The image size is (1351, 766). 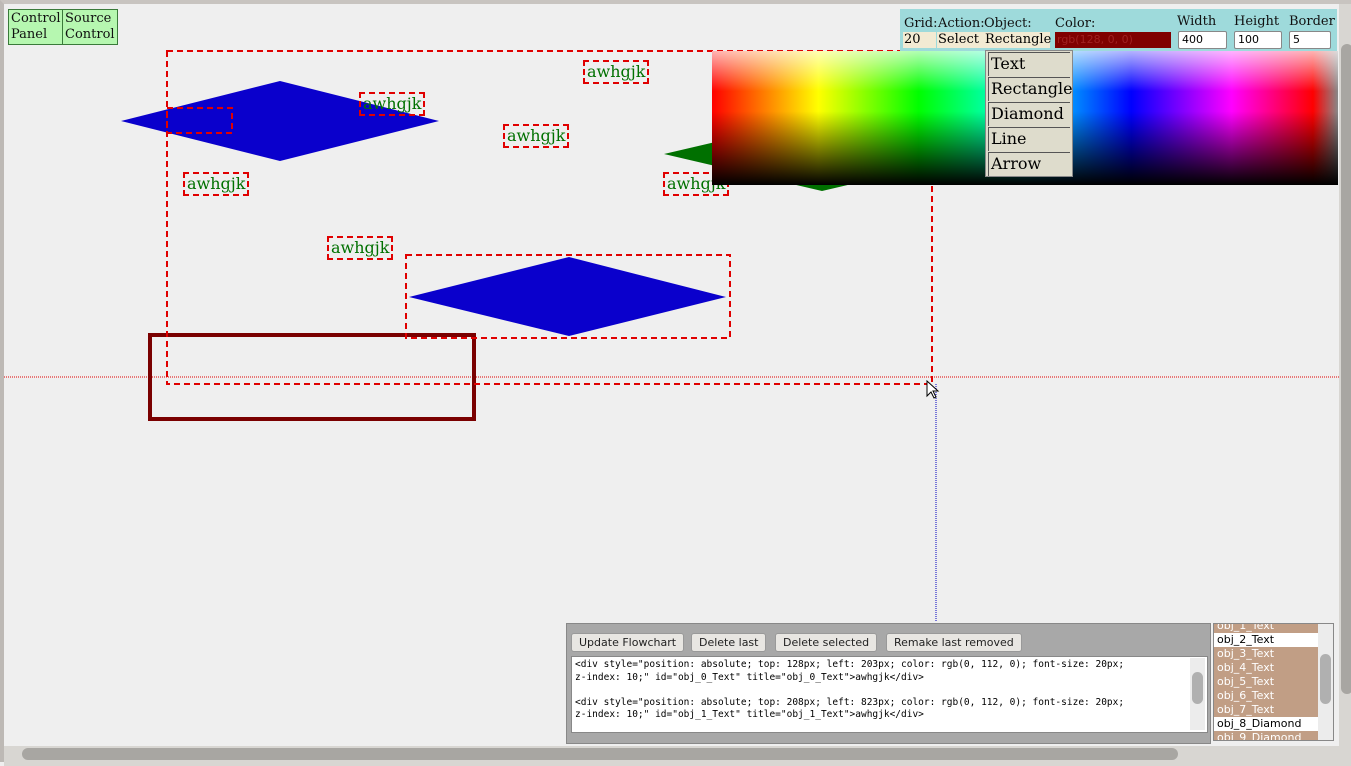 What do you see at coordinates (826, 642) in the screenshot?
I see `delete-selected-button: Delete selected` at bounding box center [826, 642].